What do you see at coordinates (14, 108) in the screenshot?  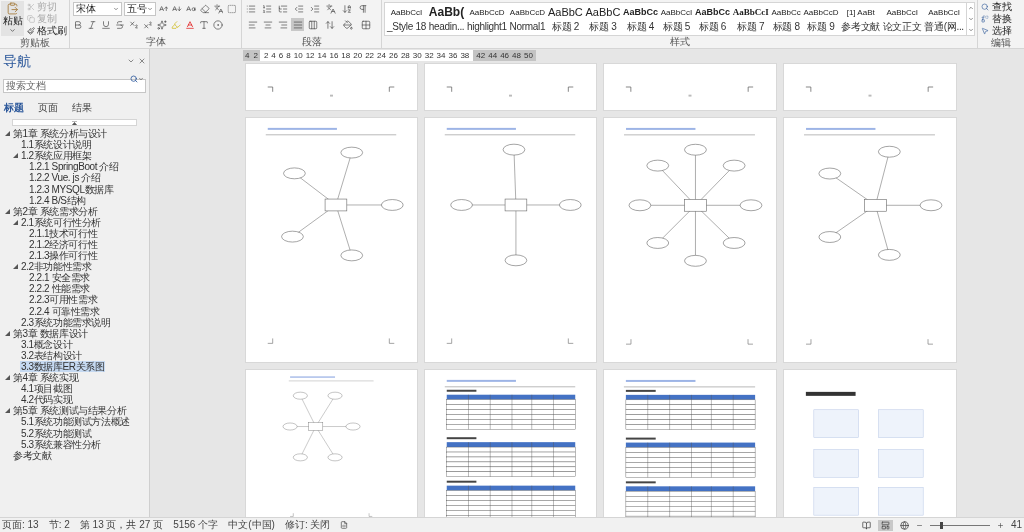 I see `pane-tab: 标题` at bounding box center [14, 108].